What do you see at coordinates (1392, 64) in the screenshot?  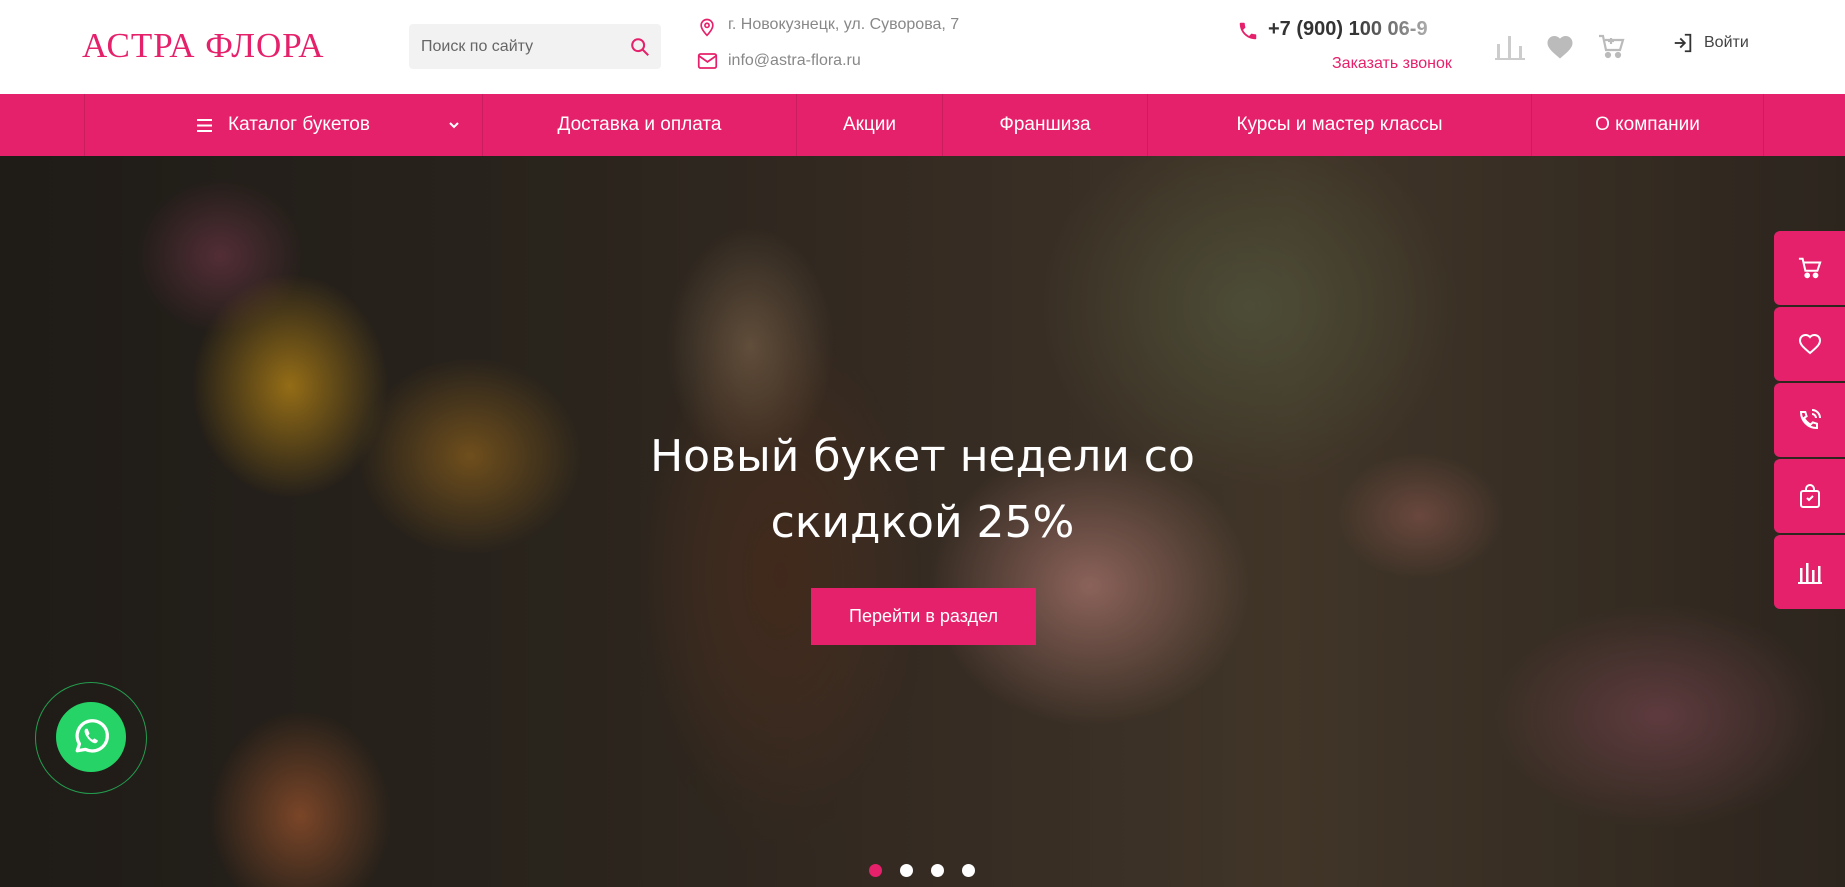 I see `callback-link: Заказать звонок` at bounding box center [1392, 64].